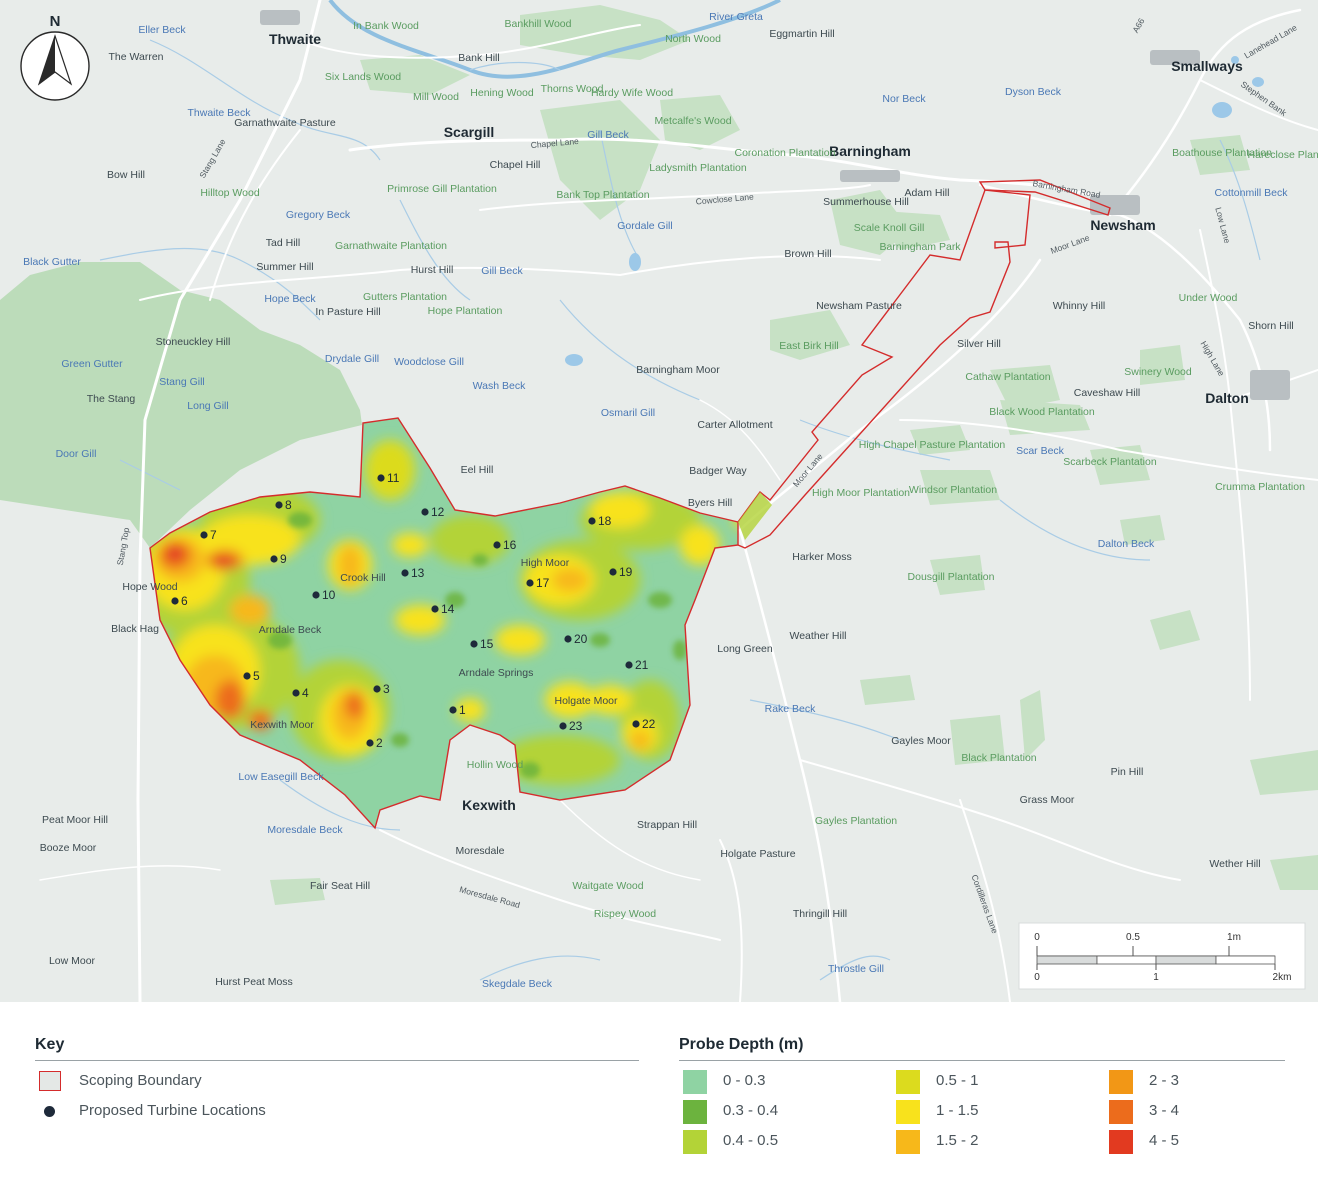  What do you see at coordinates (1133, 937) in the screenshot?
I see `scale-top-1: 0.5` at bounding box center [1133, 937].